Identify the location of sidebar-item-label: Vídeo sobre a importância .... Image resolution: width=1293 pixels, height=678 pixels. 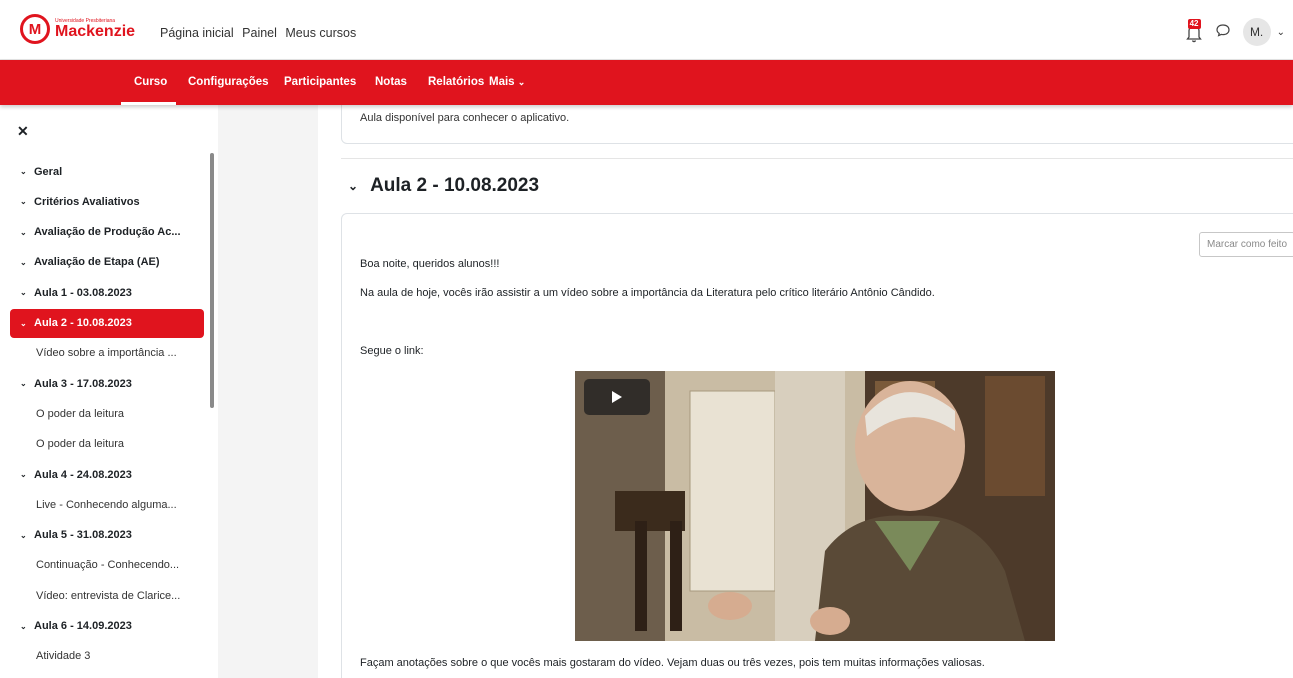
(106, 353).